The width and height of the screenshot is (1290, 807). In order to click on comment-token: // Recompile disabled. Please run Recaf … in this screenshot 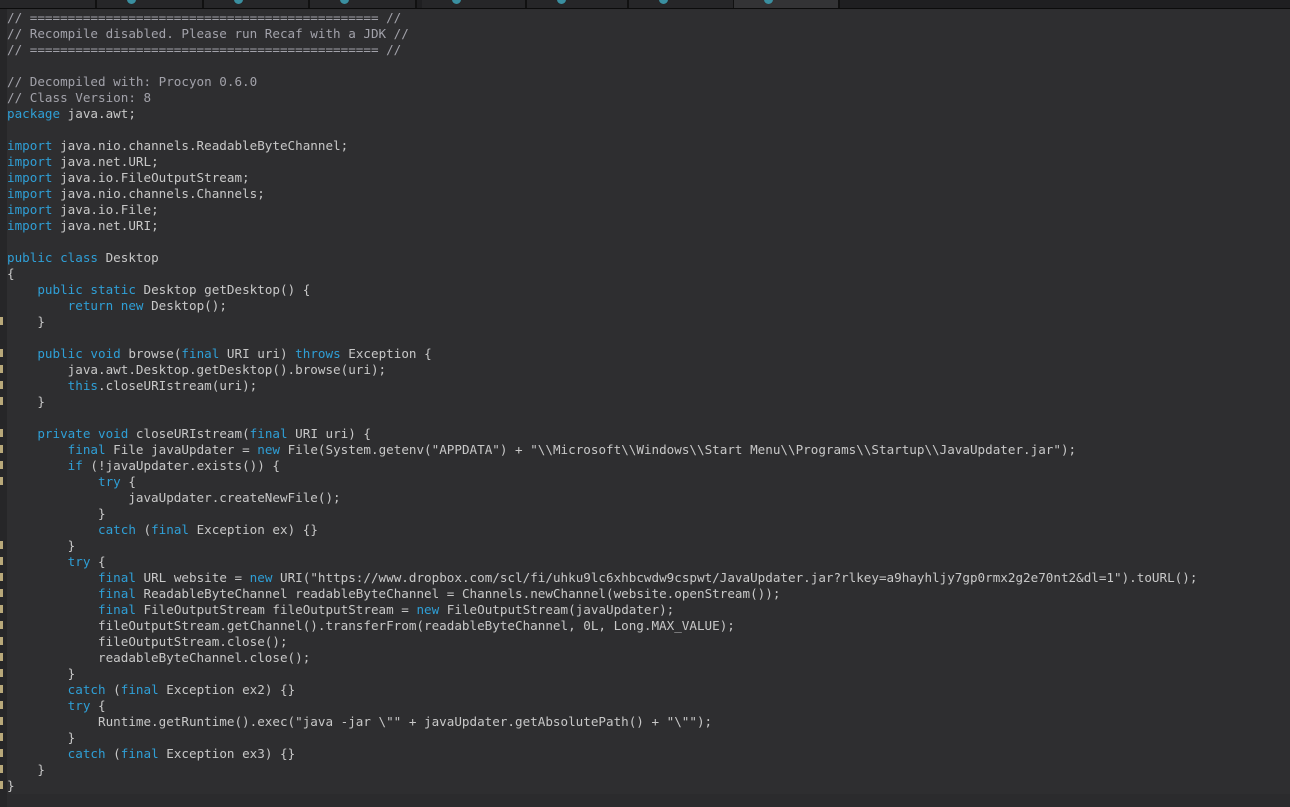, I will do `click(208, 33)`.